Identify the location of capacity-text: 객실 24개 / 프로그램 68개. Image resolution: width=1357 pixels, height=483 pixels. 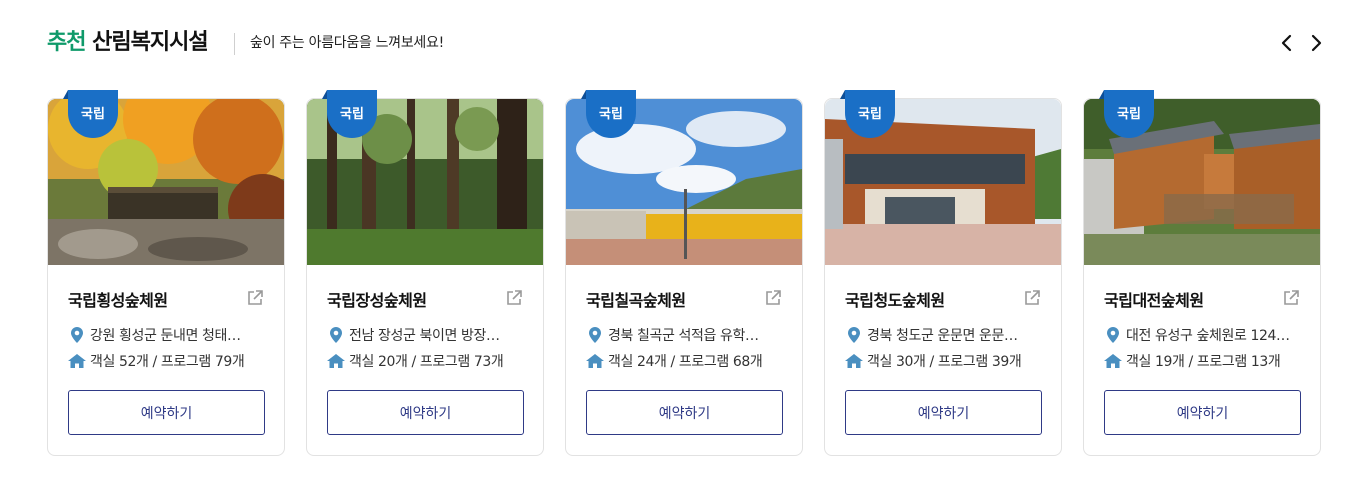
(685, 362).